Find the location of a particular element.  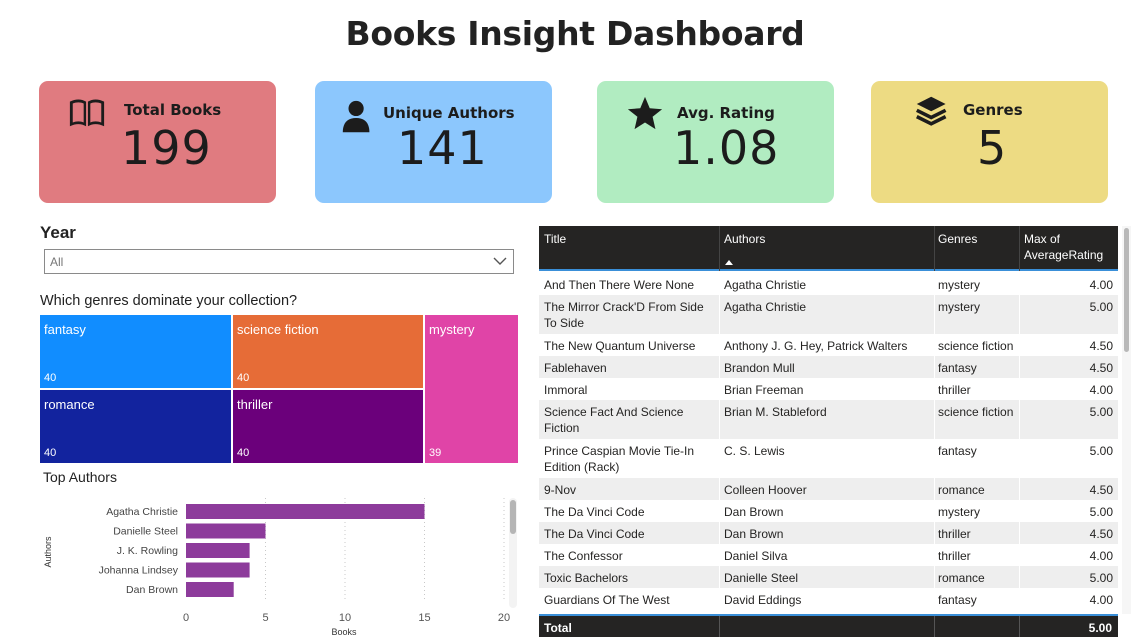

kpi-card-unique-authors: Unique Authors 141 is located at coordinates (433, 142).